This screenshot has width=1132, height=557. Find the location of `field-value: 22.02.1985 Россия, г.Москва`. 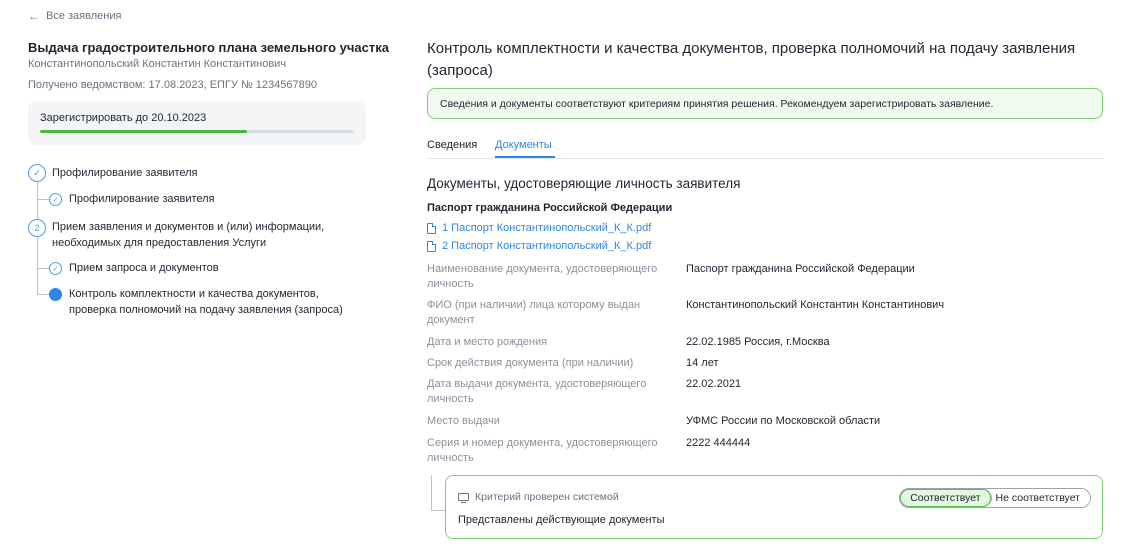

field-value: 22.02.1985 Россия, г.Москва is located at coordinates (758, 342).